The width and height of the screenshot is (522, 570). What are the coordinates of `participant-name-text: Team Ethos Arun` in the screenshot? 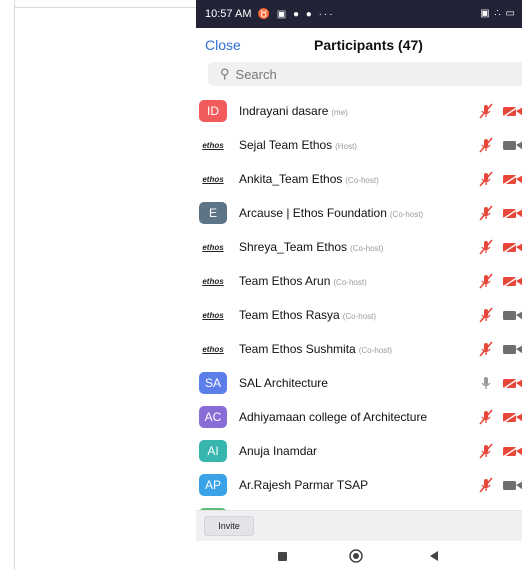 It's located at (285, 281).